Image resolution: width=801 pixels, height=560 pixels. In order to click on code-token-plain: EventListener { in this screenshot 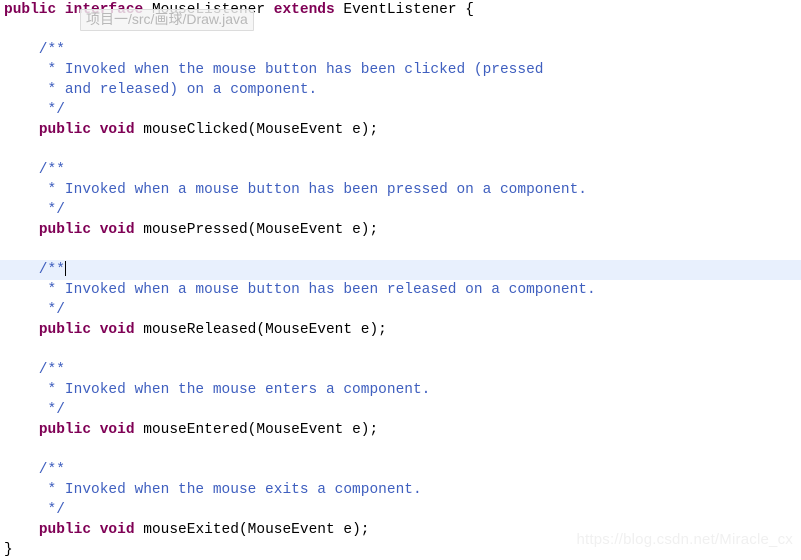, I will do `click(404, 10)`.